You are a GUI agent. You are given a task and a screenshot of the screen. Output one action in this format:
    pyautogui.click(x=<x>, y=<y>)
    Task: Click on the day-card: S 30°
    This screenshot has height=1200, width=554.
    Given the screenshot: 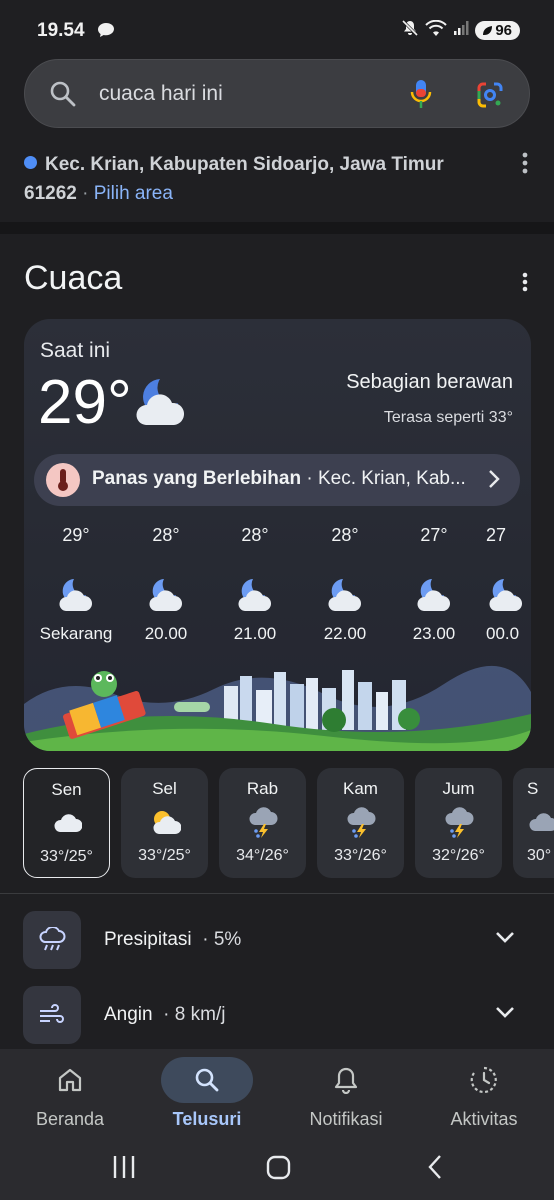 What is the action you would take?
    pyautogui.click(x=533, y=823)
    